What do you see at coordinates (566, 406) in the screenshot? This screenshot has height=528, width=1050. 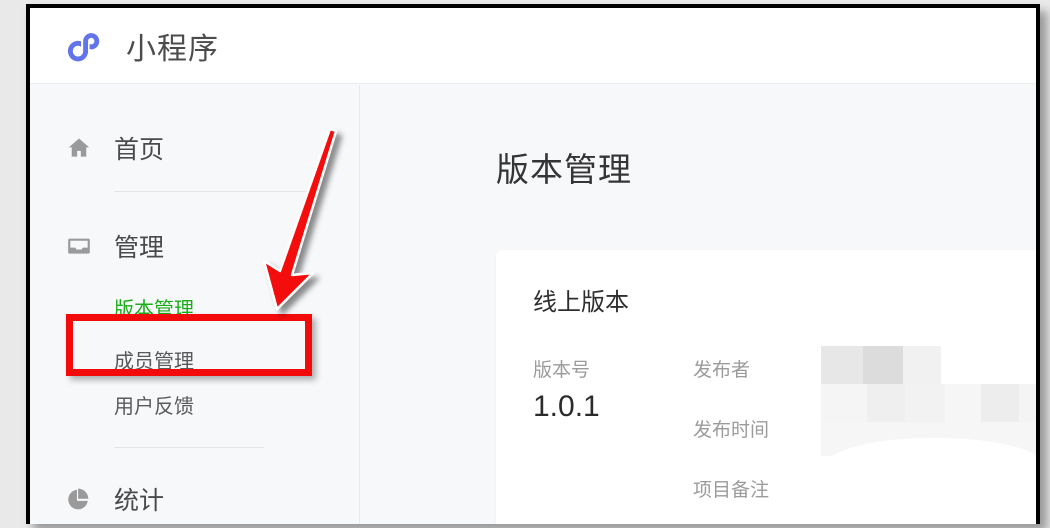 I see `version-value: 1.0.1` at bounding box center [566, 406].